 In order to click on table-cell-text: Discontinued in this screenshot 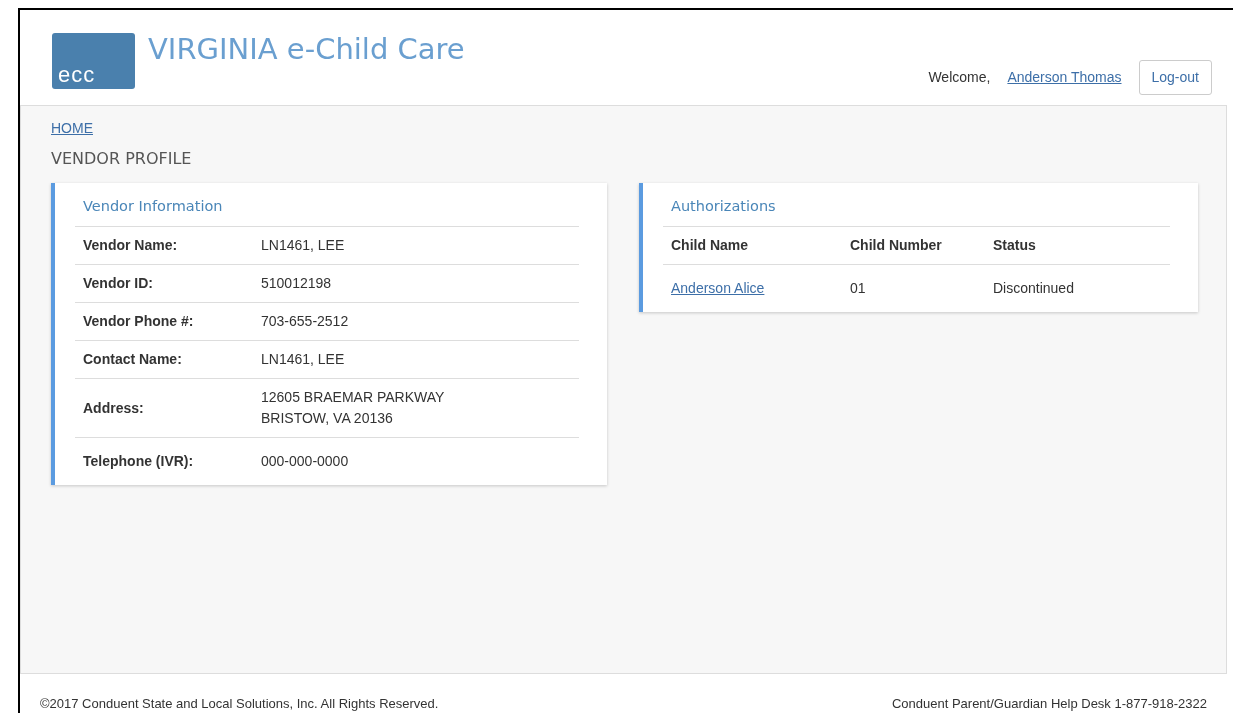, I will do `click(1033, 289)`.